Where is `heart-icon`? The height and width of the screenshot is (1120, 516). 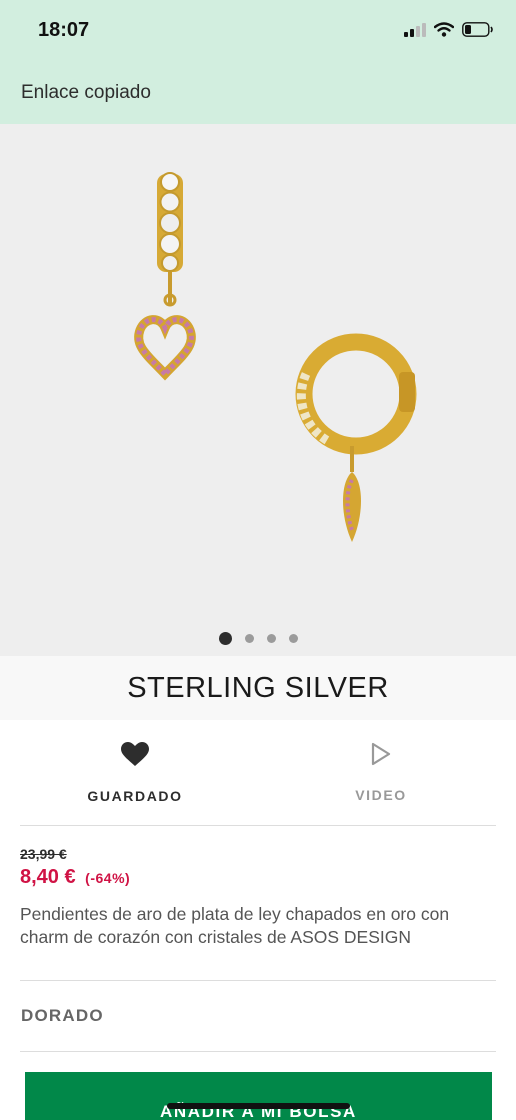
heart-icon is located at coordinates (135, 754).